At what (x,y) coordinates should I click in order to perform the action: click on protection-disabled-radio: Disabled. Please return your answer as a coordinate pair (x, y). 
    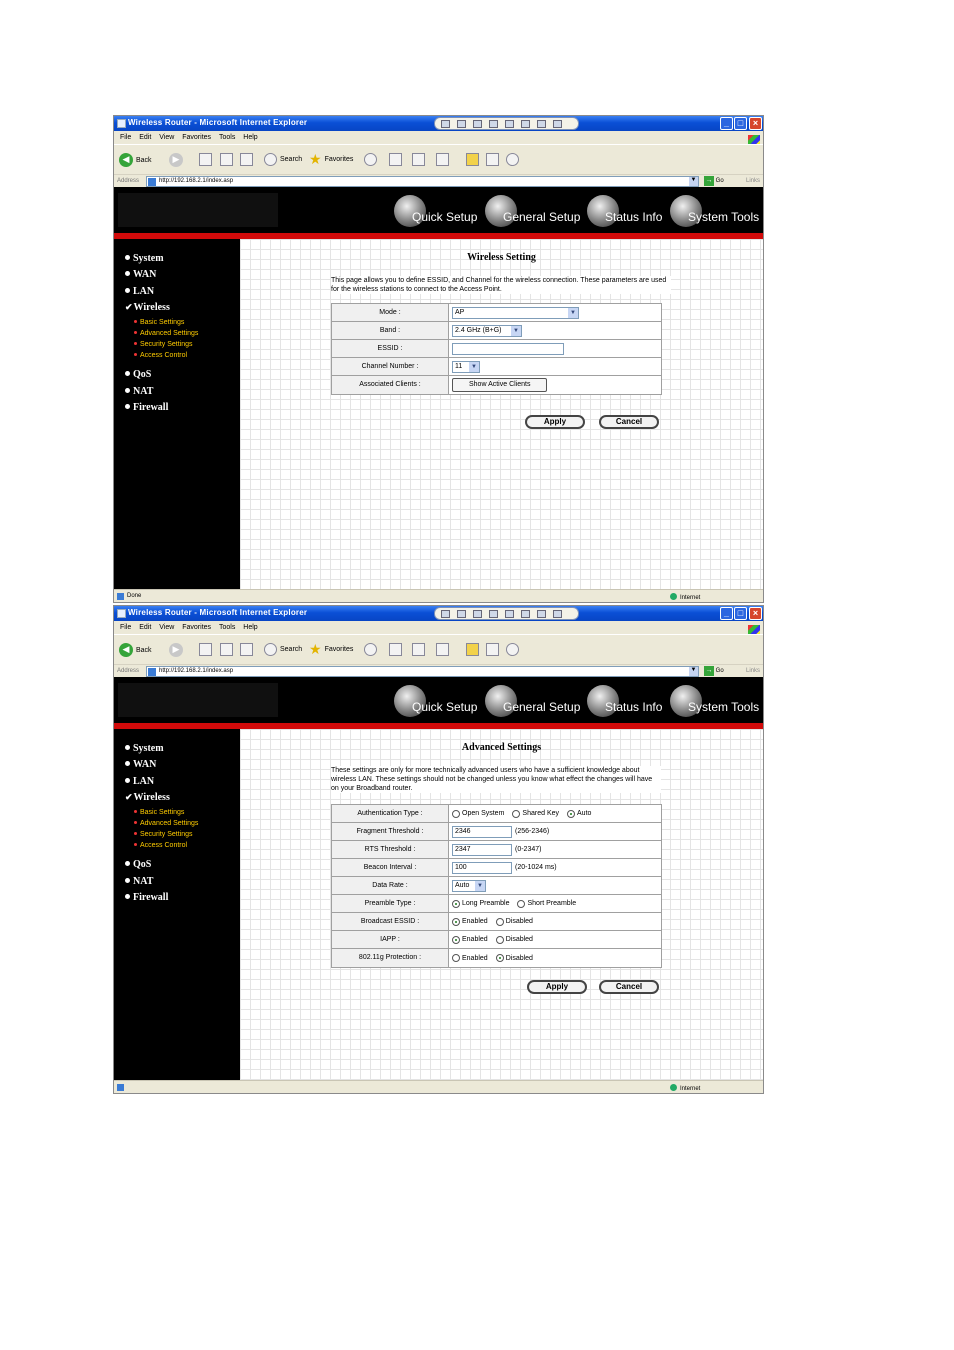
    Looking at the image, I should click on (514, 958).